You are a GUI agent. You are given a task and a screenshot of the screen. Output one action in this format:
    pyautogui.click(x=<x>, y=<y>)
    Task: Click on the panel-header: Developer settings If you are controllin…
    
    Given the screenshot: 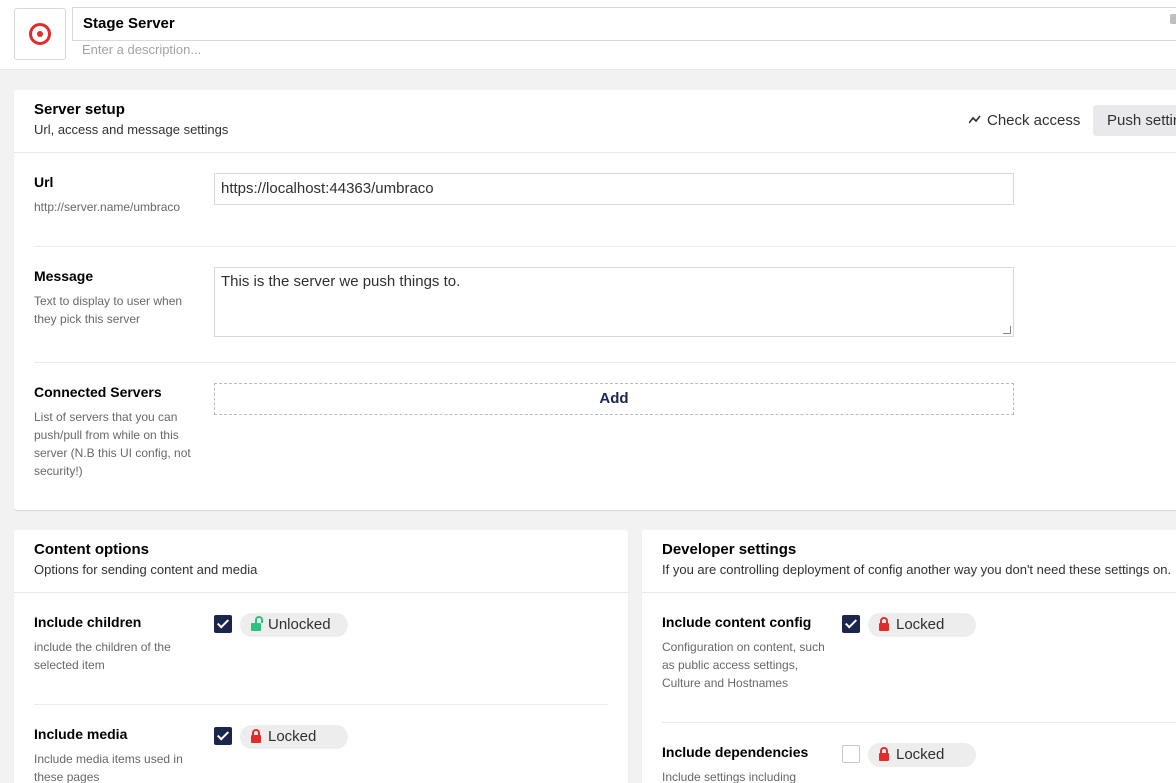 What is the action you would take?
    pyautogui.click(x=909, y=561)
    